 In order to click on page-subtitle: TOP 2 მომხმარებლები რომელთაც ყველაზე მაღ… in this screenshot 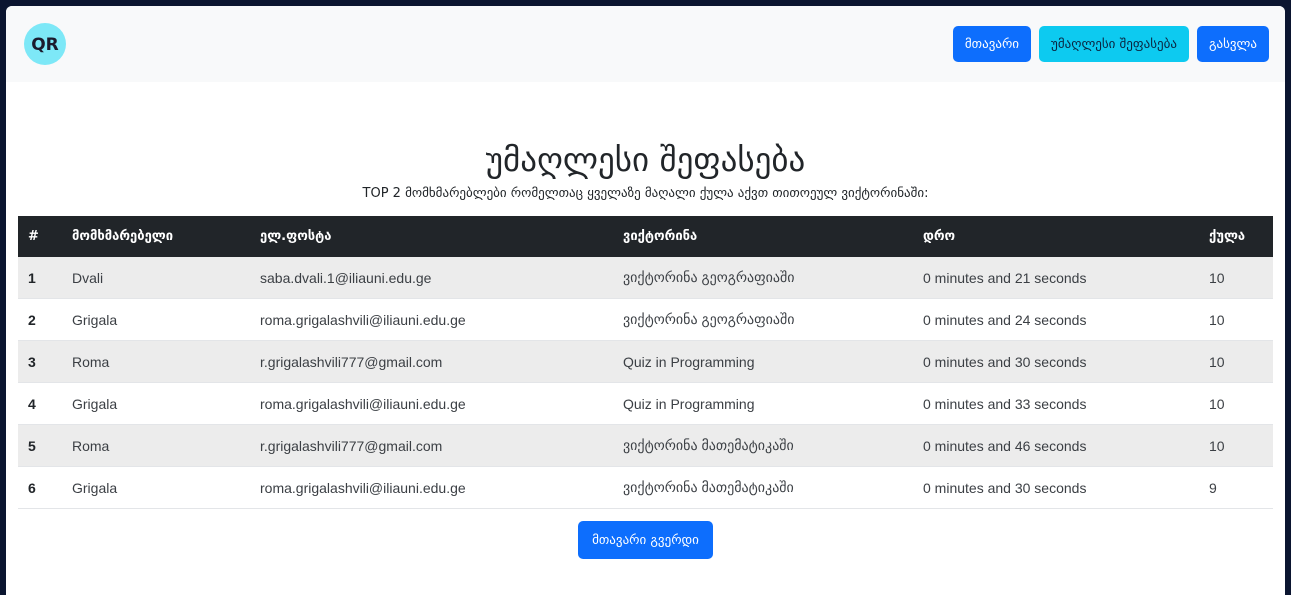, I will do `click(645, 193)`.